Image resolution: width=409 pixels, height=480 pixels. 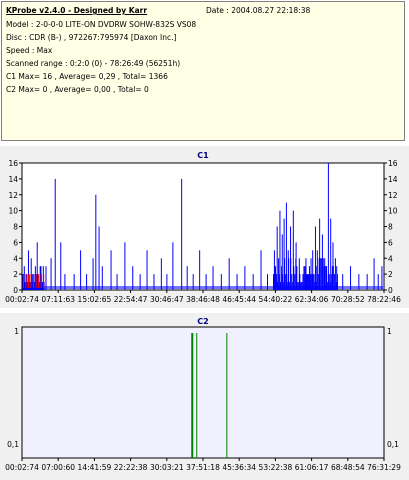 I want to click on c1-y-tick-label-right: 16, so click(x=393, y=163).